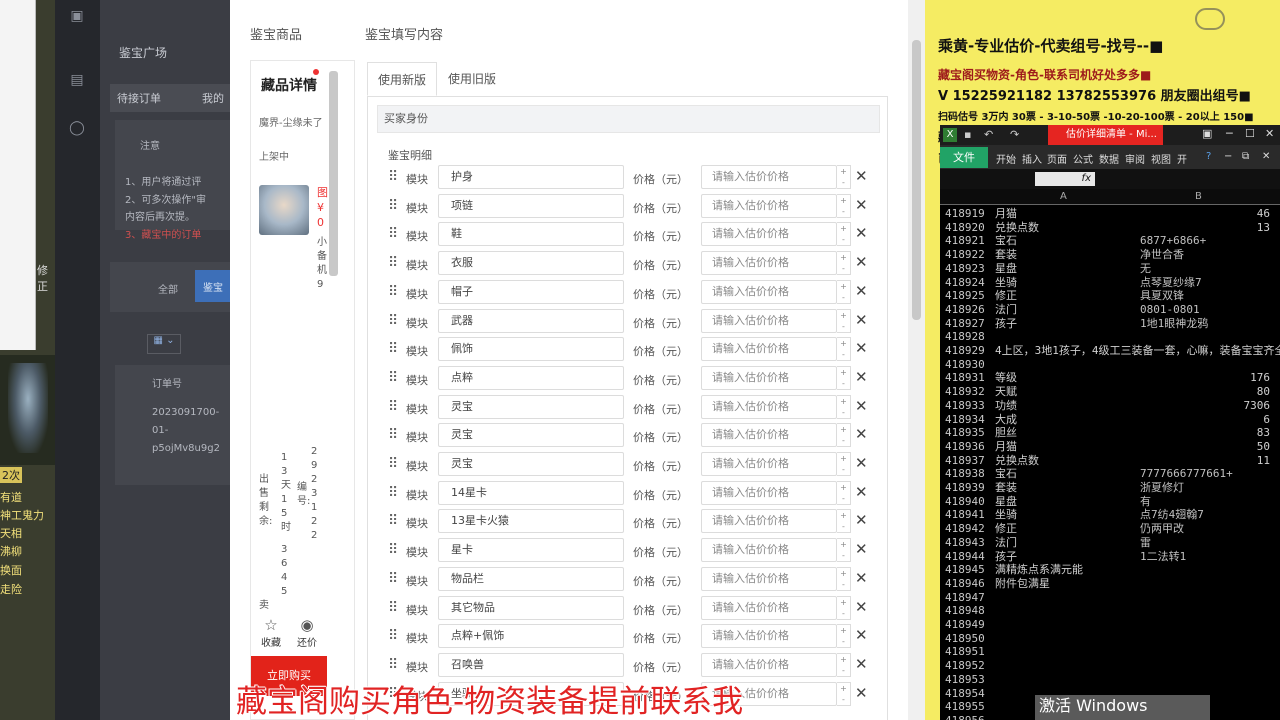 This screenshot has height=720, width=1280. What do you see at coordinates (212, 286) in the screenshot?
I see `filter-appraisal-button: 鉴宝` at bounding box center [212, 286].